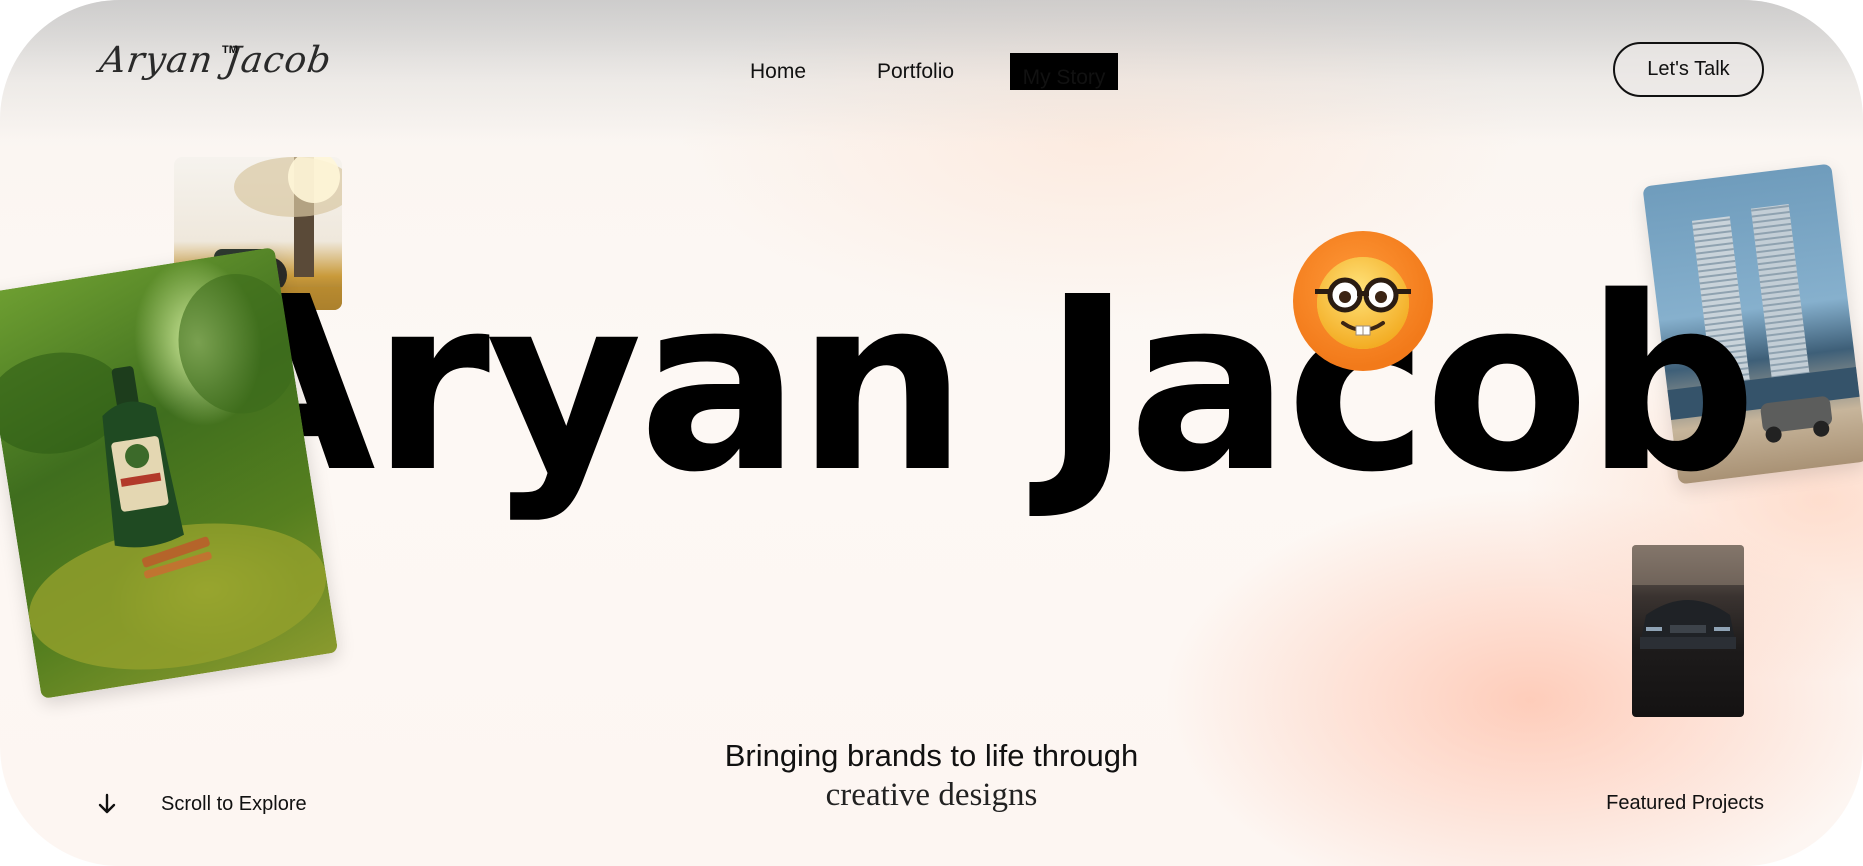  What do you see at coordinates (234, 803) in the screenshot?
I see `scroll-label: Scroll to Explore` at bounding box center [234, 803].